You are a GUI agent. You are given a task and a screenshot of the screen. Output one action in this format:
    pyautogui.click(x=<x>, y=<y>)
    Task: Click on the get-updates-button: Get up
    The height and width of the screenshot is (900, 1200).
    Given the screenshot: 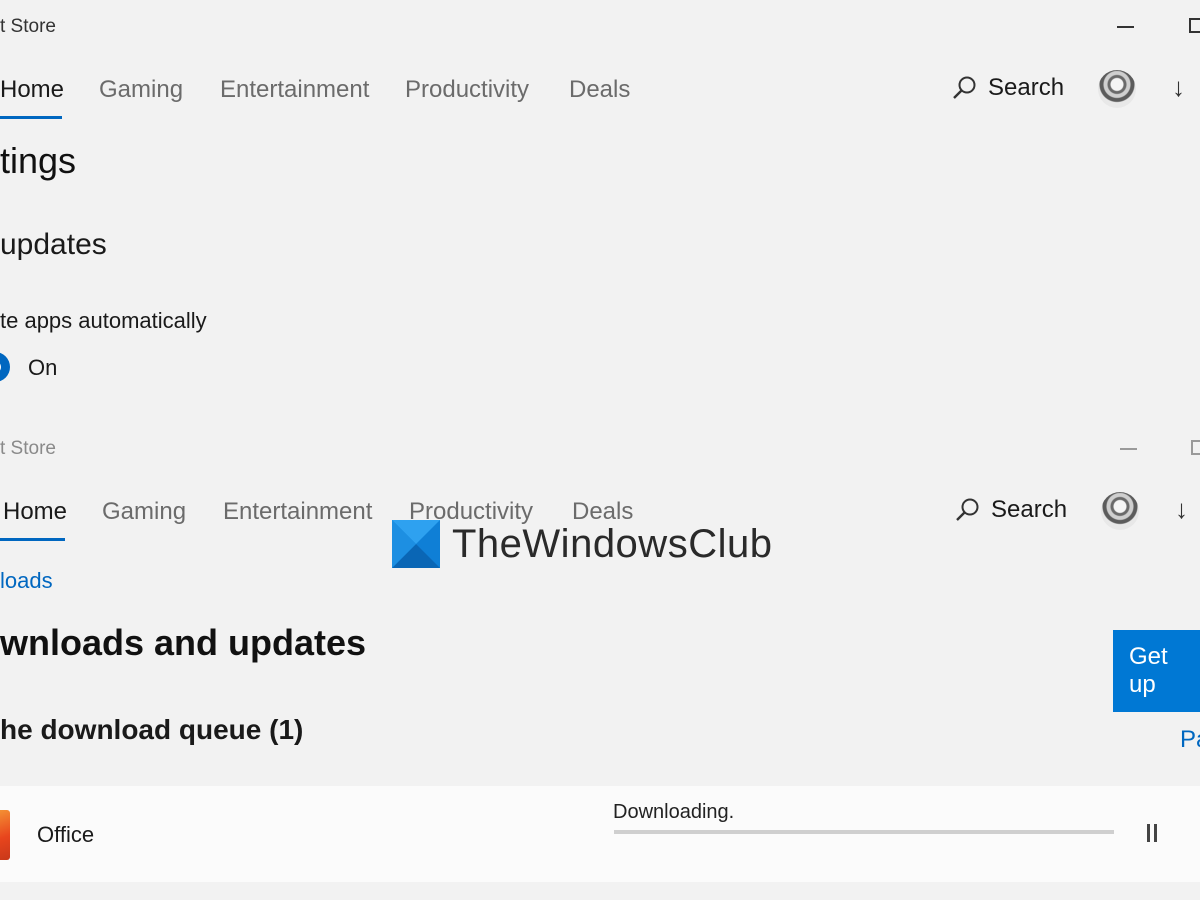 What is the action you would take?
    pyautogui.click(x=1156, y=671)
    